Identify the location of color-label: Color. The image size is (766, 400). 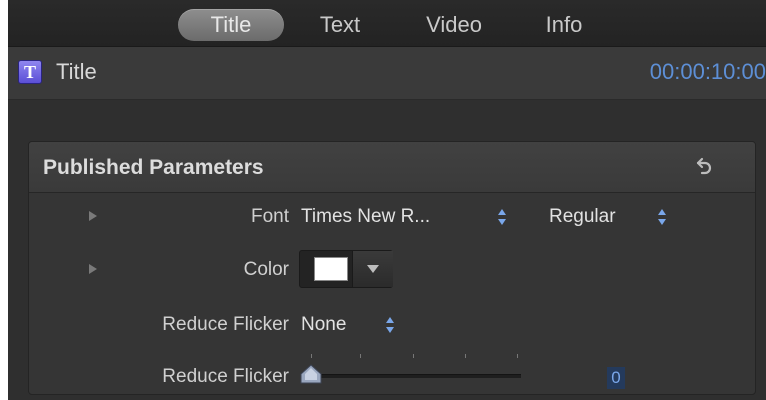
(266, 269).